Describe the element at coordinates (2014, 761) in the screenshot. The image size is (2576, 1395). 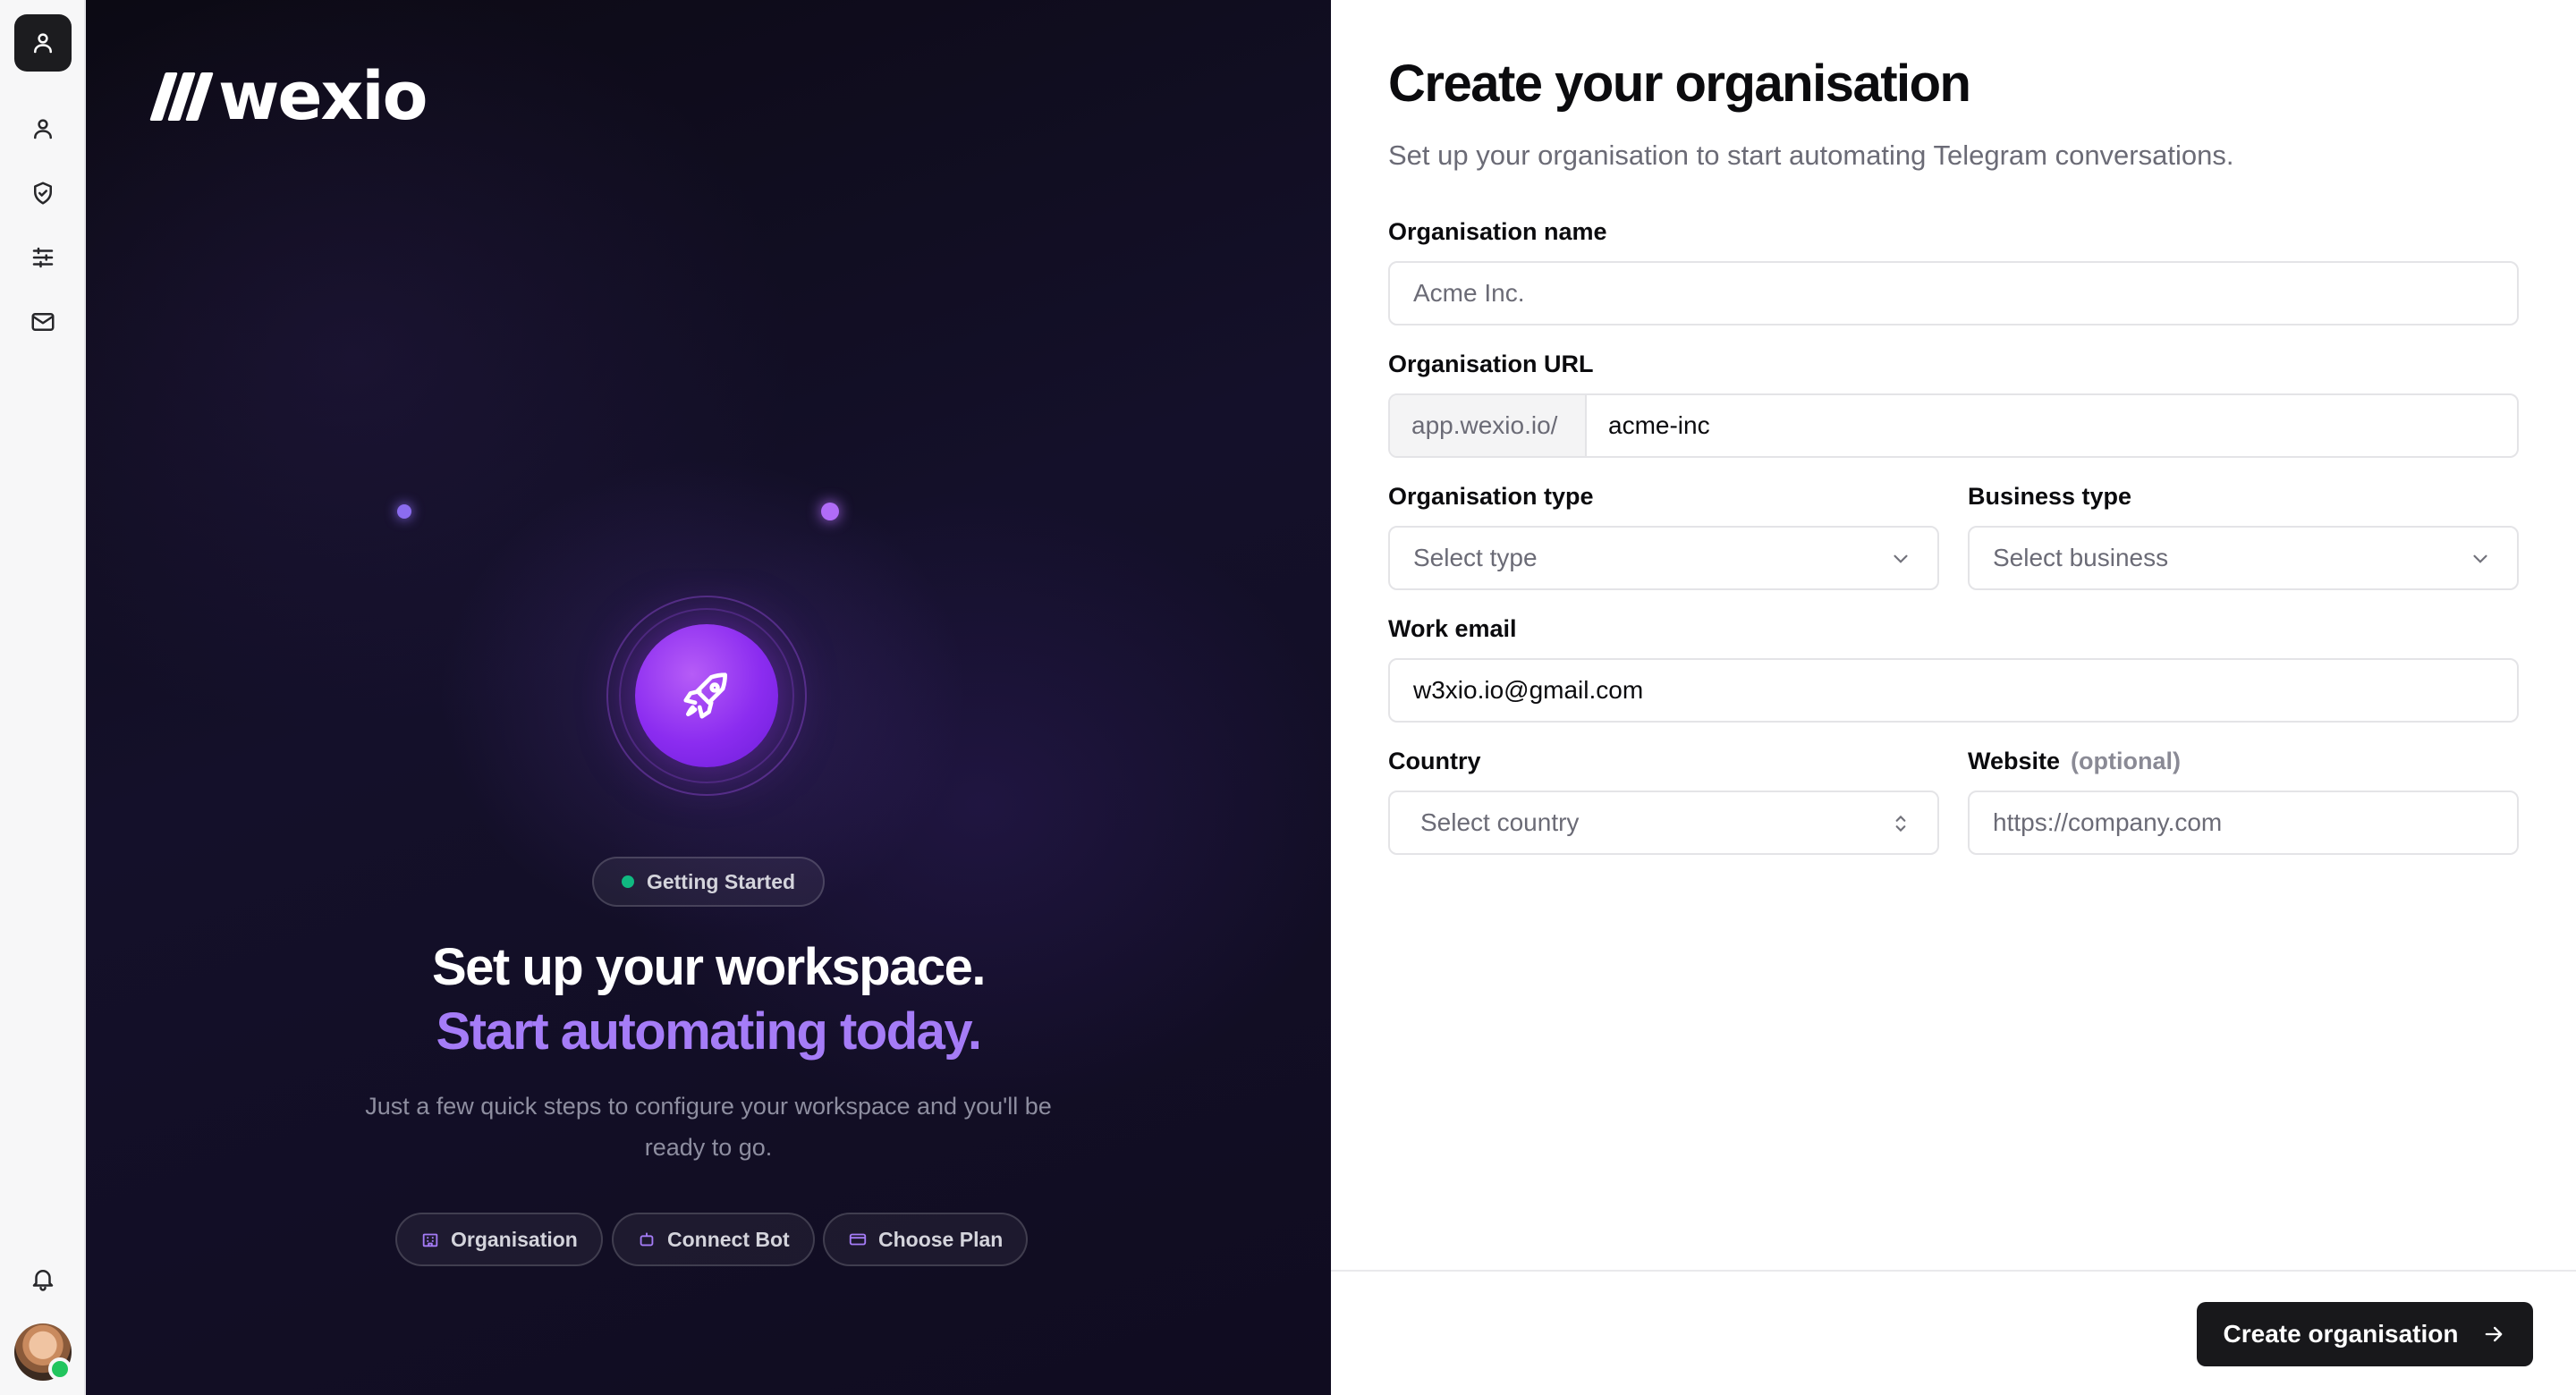
I see `website-label-text: Website` at that location.